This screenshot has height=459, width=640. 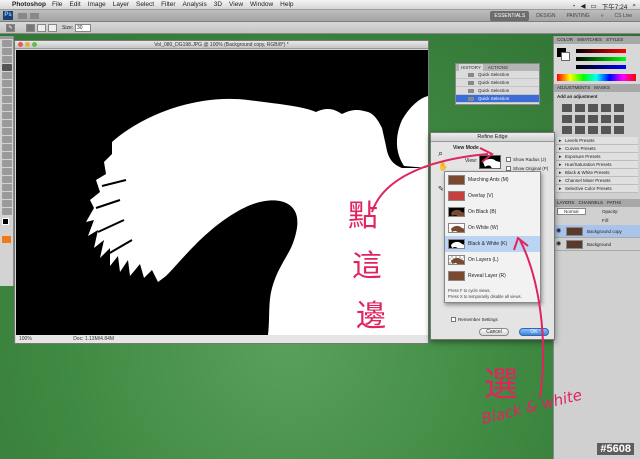 What do you see at coordinates (430, 183) in the screenshot?
I see `arrow-to-view-selector` at bounding box center [430, 183].